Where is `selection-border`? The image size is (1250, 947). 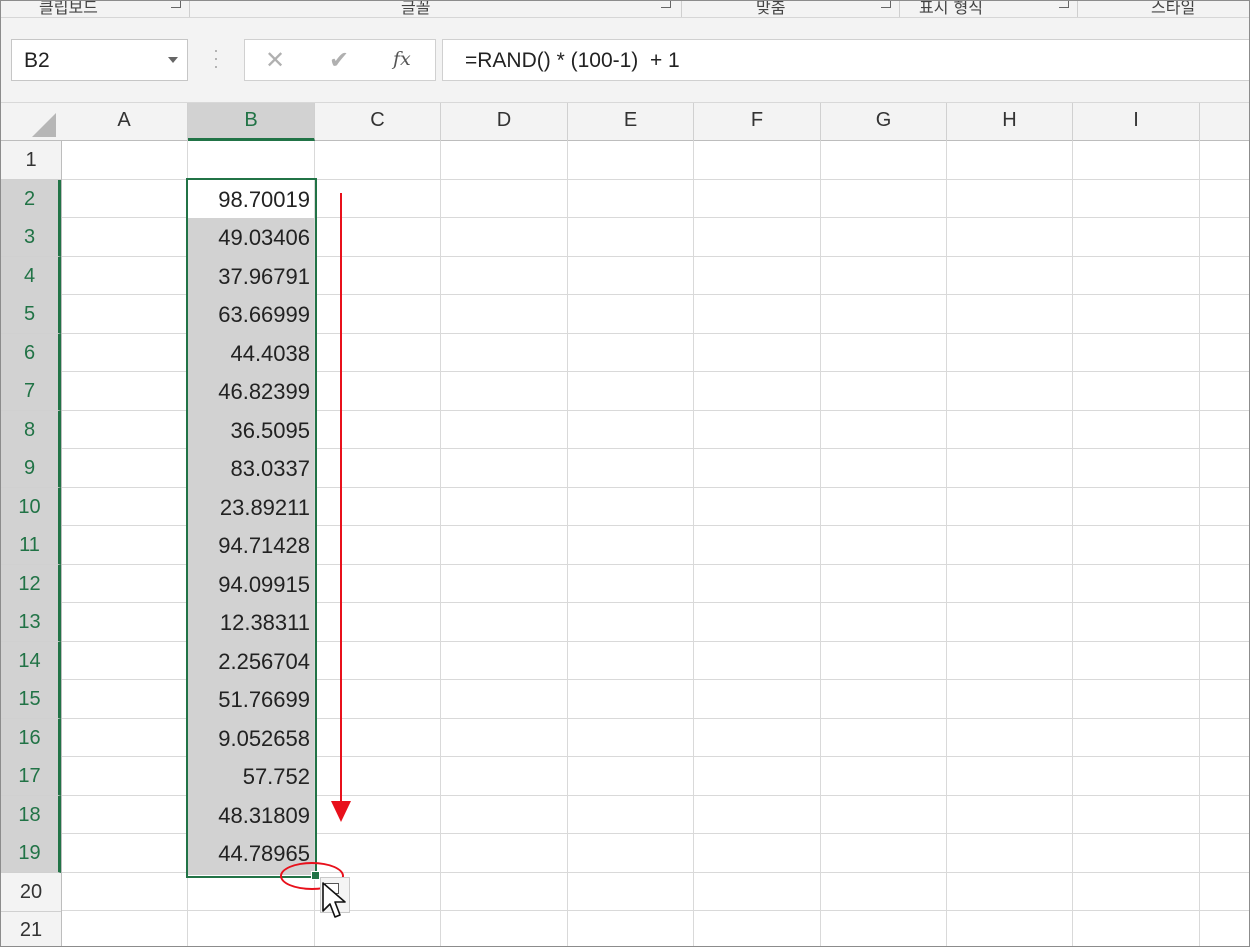 selection-border is located at coordinates (251, 528).